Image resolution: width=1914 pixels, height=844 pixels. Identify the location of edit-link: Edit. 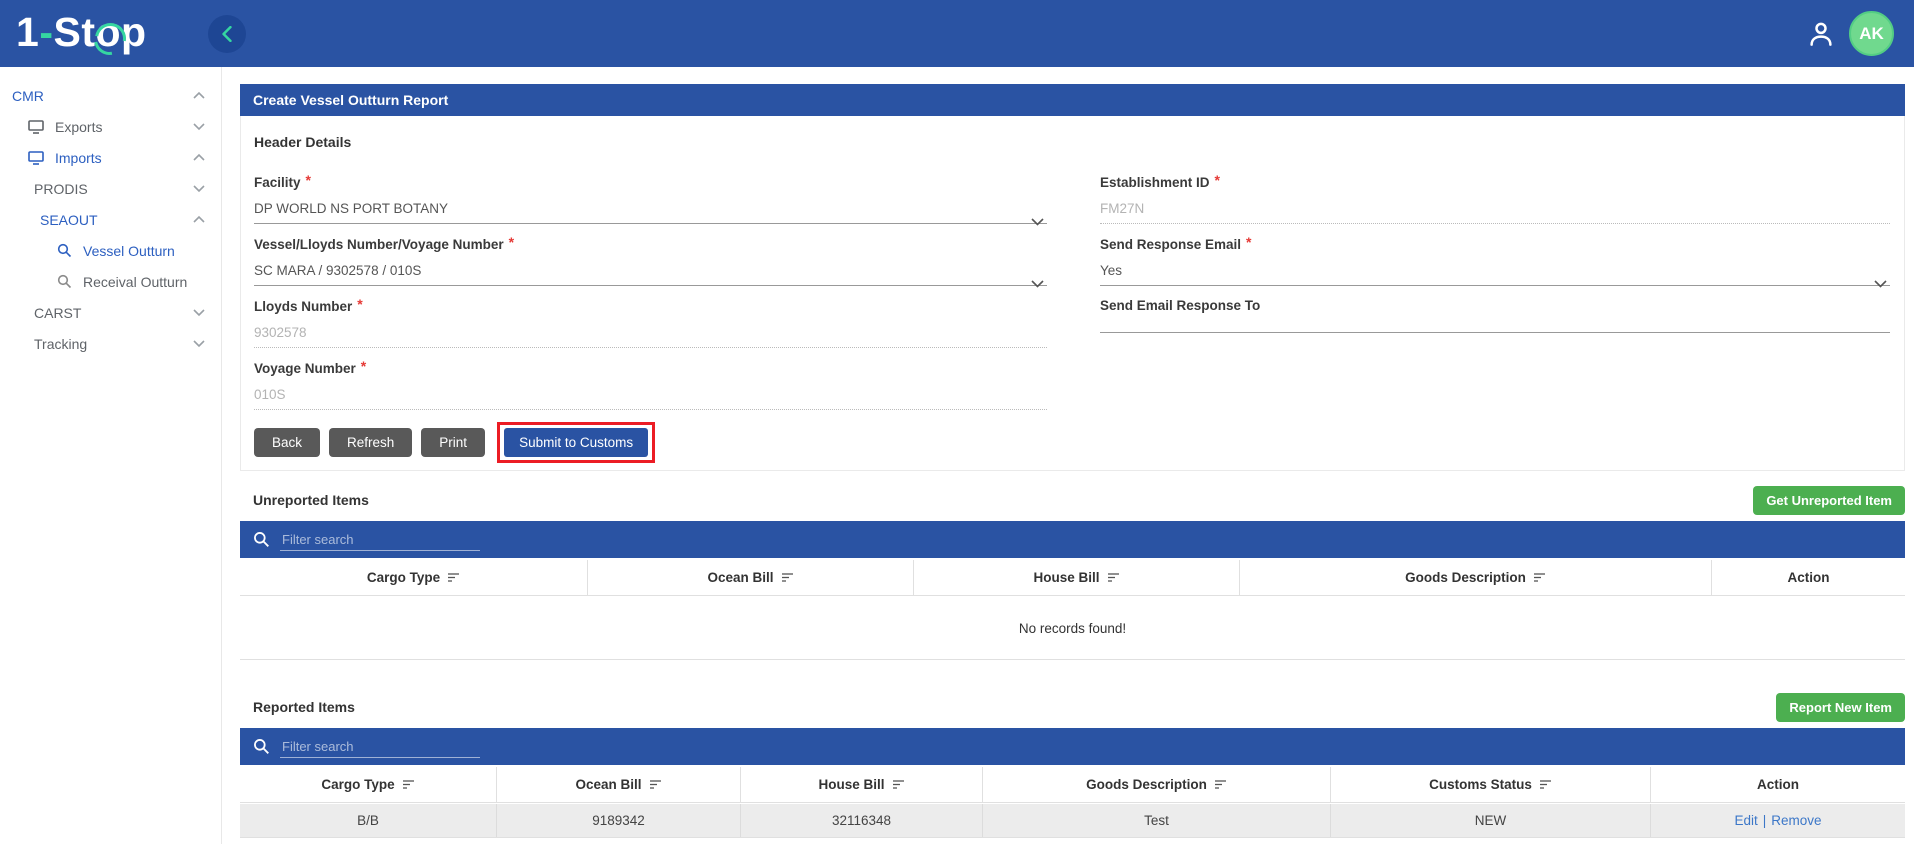
(1745, 820).